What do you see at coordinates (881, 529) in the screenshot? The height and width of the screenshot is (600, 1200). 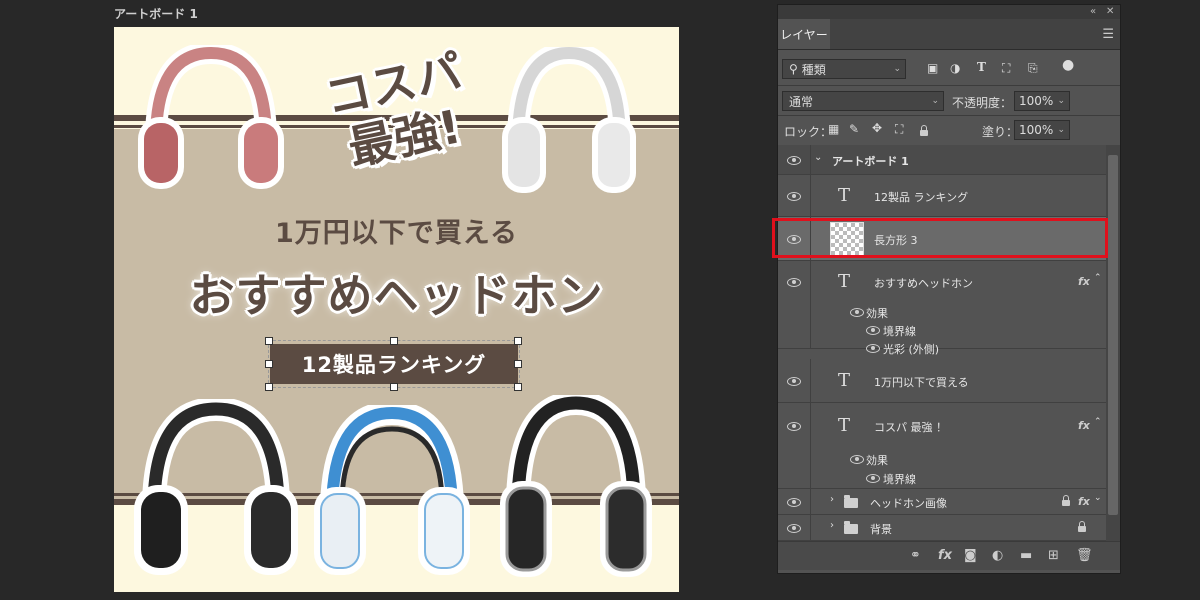 I see `layer-name: 背景` at bounding box center [881, 529].